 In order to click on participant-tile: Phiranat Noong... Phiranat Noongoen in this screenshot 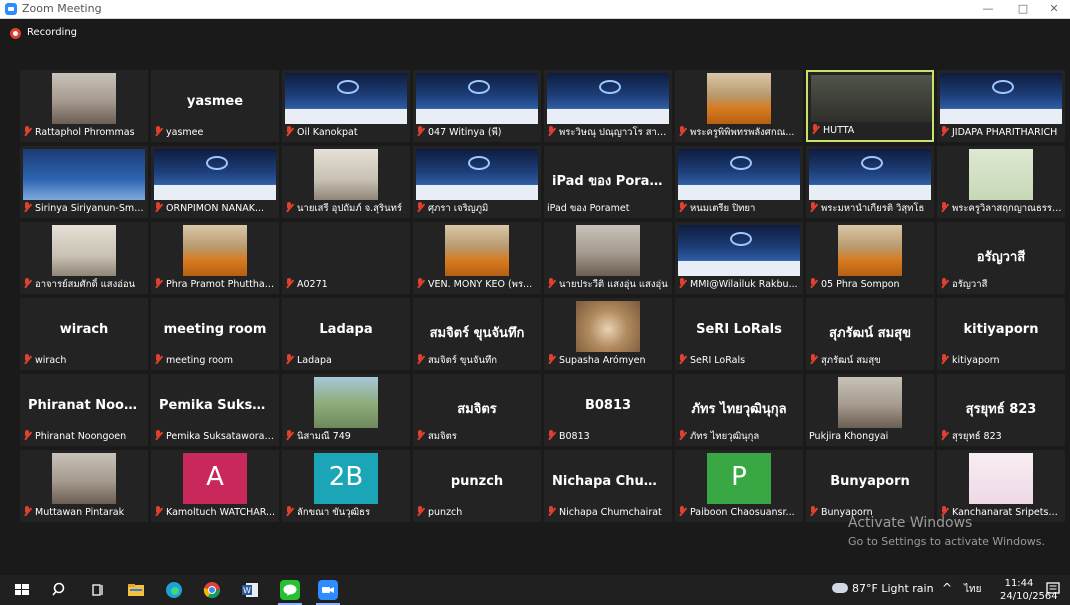, I will do `click(84, 410)`.